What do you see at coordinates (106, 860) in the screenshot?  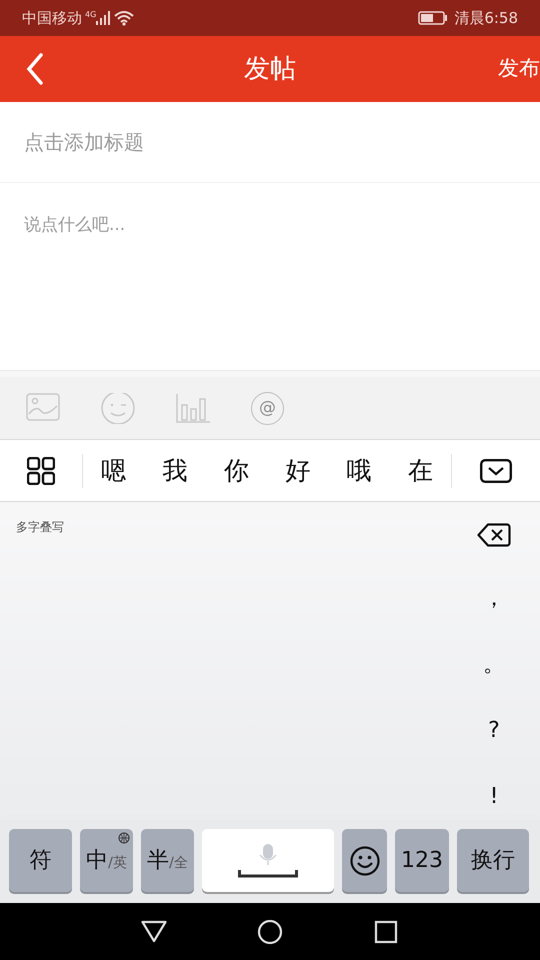 I see `keyboard-key: 中/英` at bounding box center [106, 860].